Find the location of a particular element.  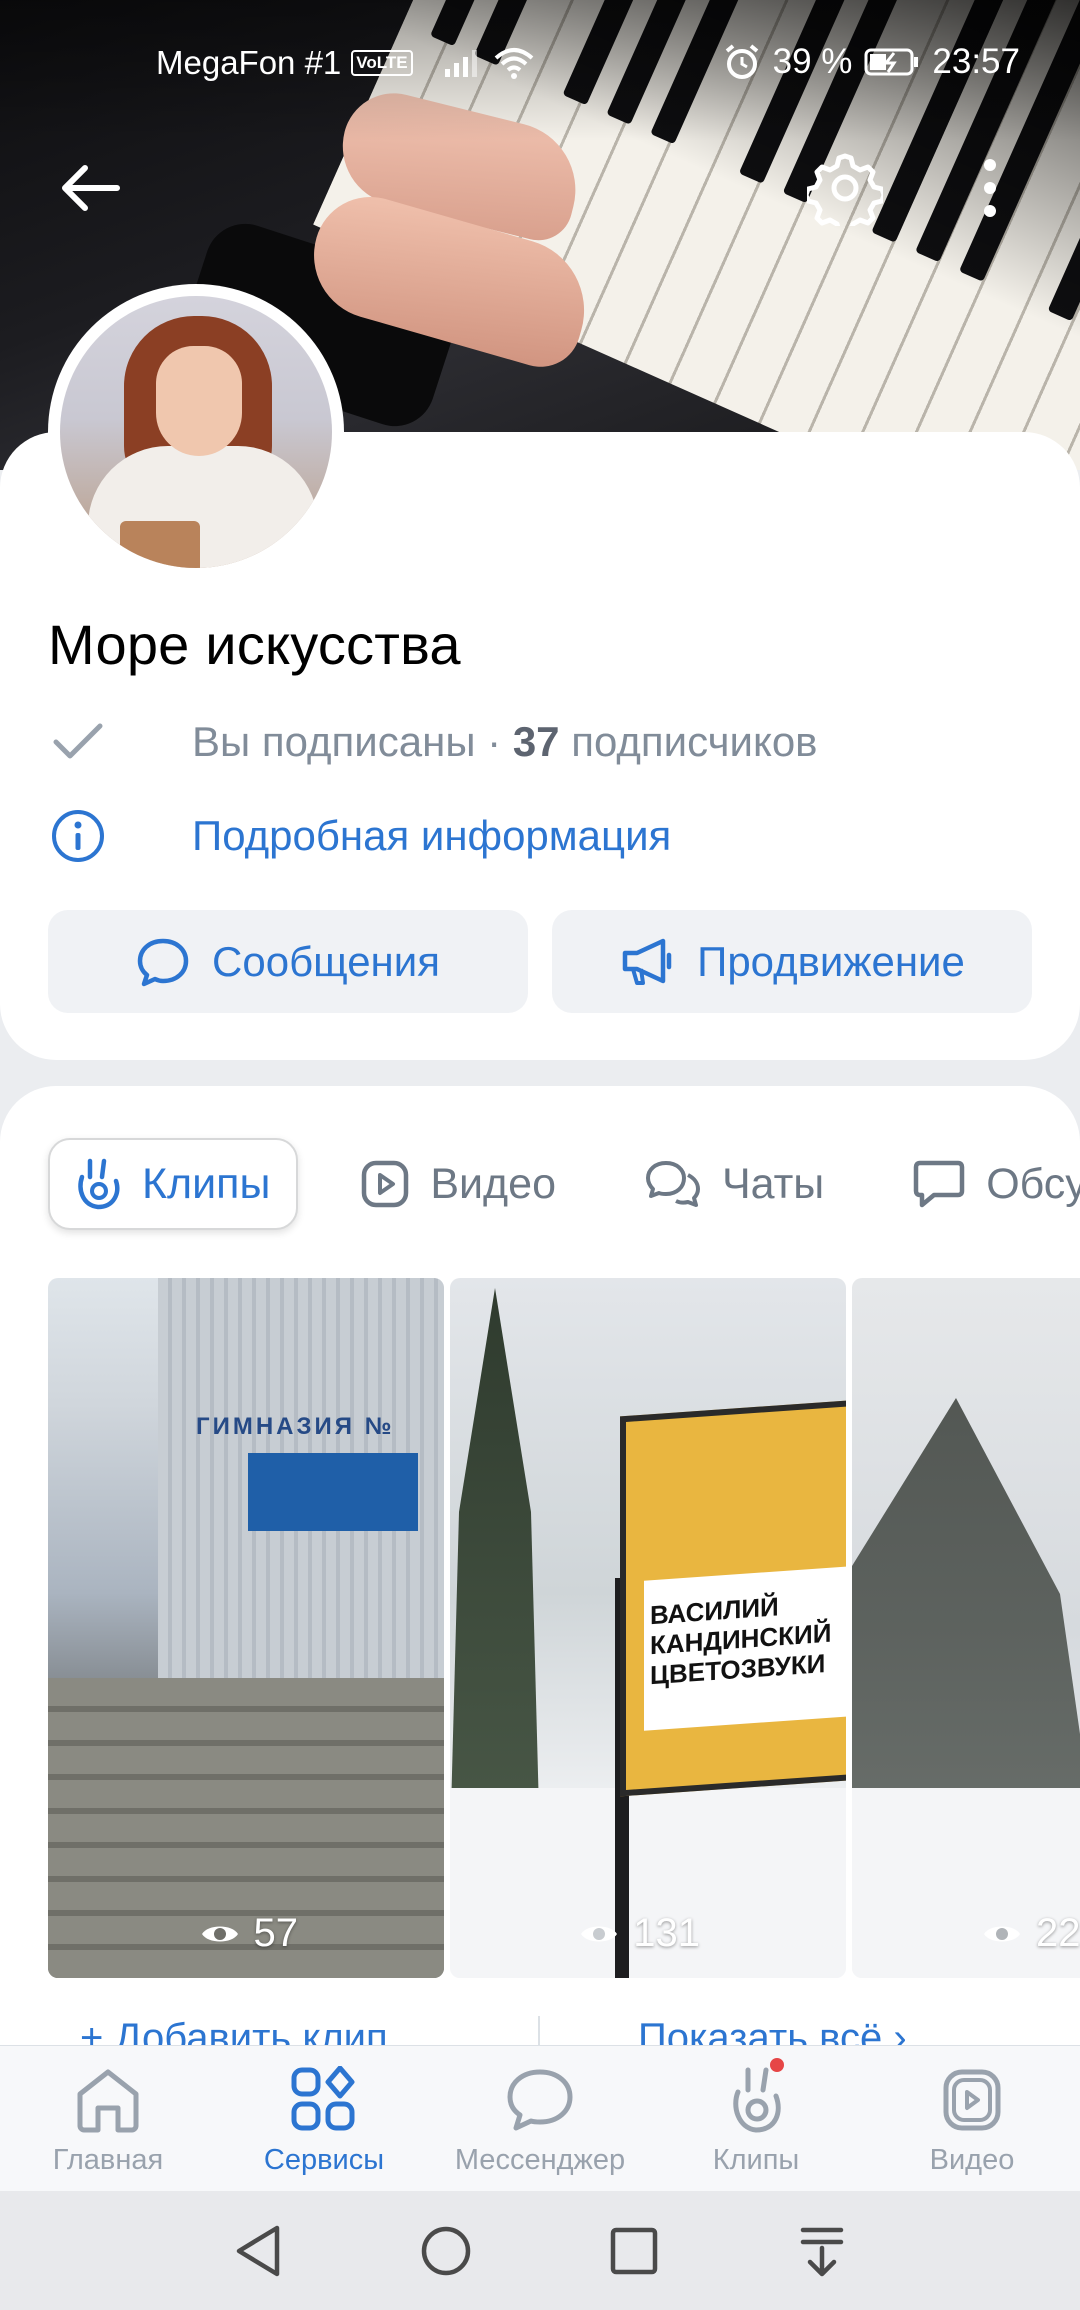

subscribers-count: 37 is located at coordinates (536, 741).